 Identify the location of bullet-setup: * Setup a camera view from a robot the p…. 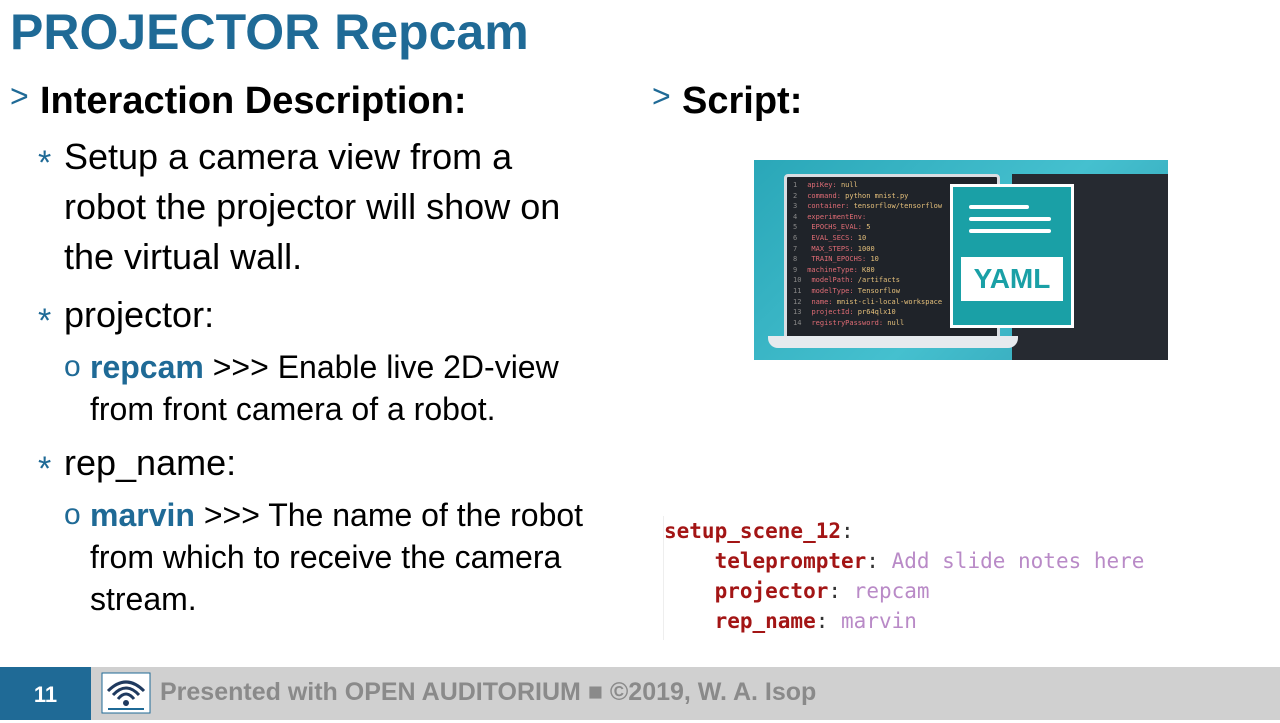
(320, 207).